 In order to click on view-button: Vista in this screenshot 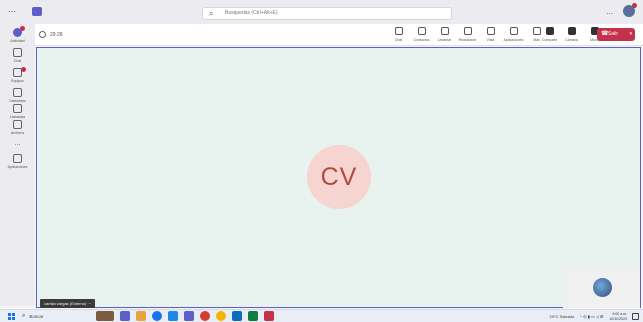, I will do `click(490, 34)`.